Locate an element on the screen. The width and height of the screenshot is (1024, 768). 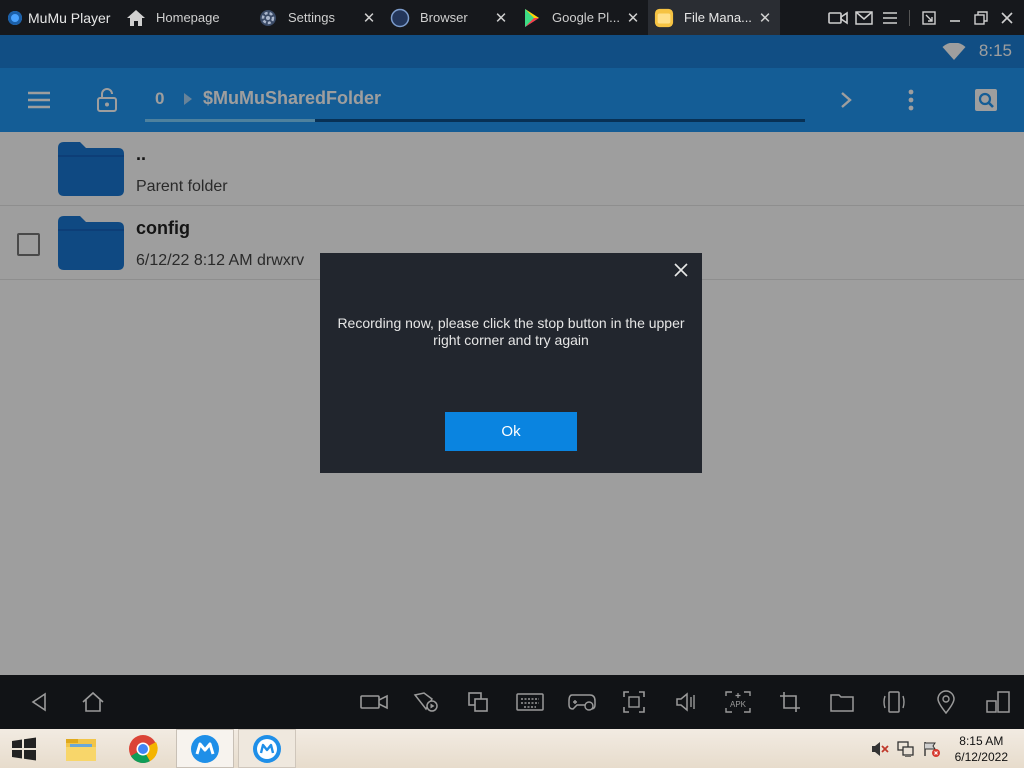
multi-instance-icon is located at coordinates (478, 702).